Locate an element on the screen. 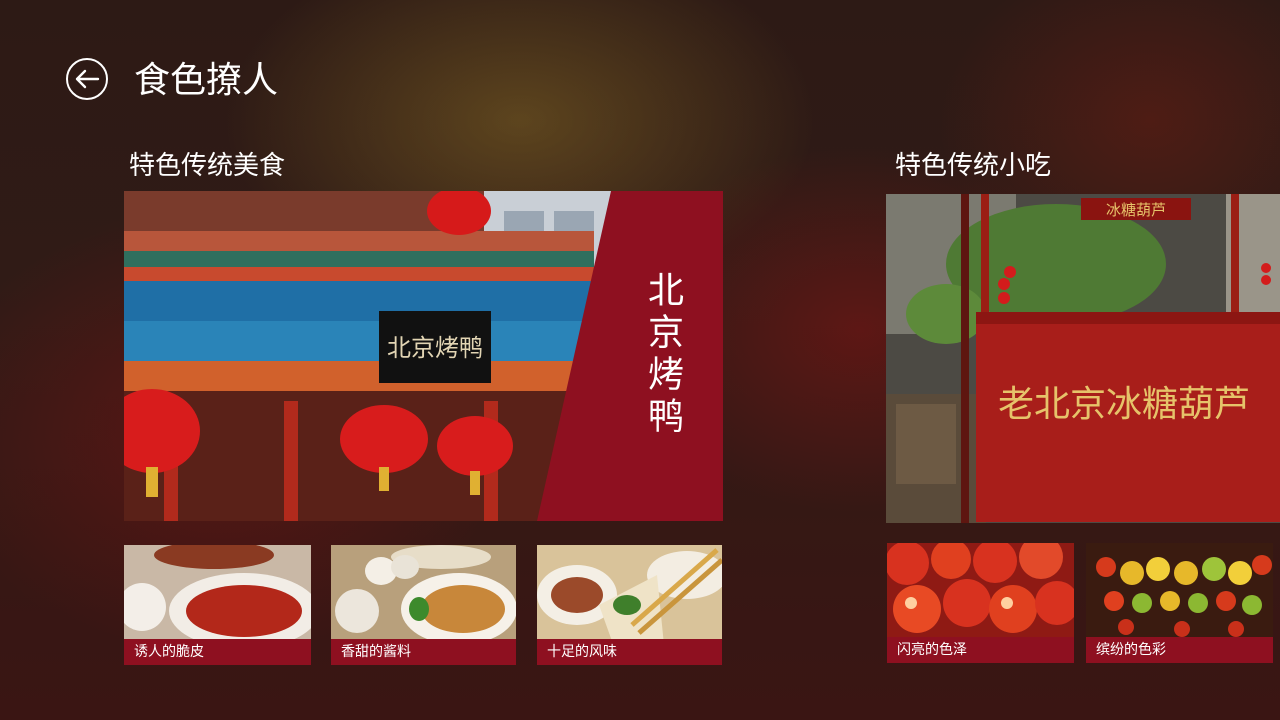 The image size is (1280, 720). tile-crispy-skin: 诱人的脆皮 is located at coordinates (217, 605).